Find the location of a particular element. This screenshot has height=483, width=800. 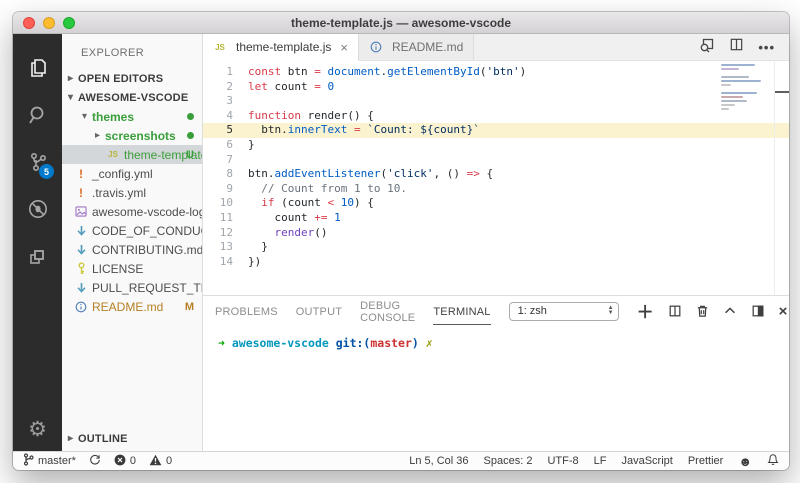

tree-file-theme-template-: JStheme-template....U is located at coordinates (132, 154).